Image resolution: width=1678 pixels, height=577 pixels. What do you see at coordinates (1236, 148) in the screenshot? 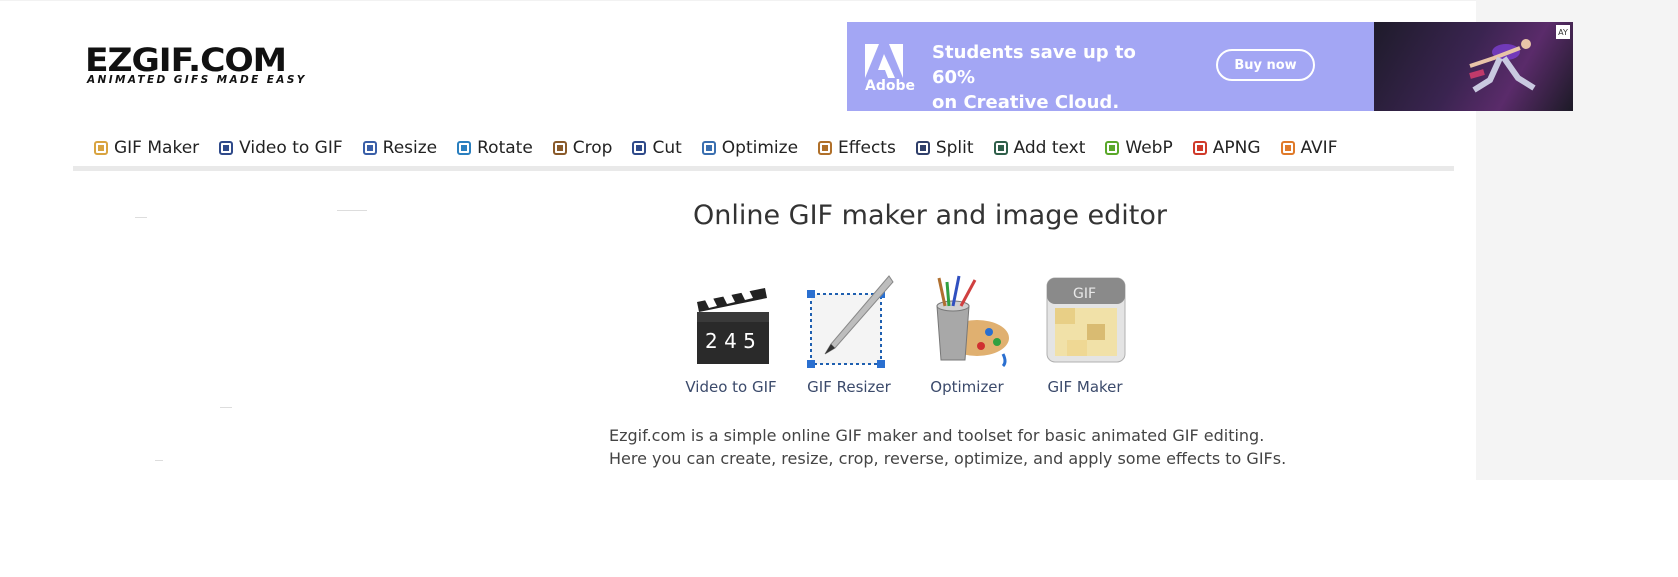
I see `nav-item-label: APNG` at bounding box center [1236, 148].